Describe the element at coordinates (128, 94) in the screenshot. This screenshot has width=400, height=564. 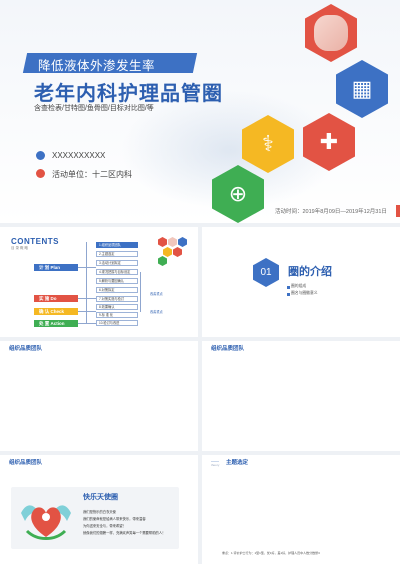
I see `cover-title: 老年内科护理品管圈` at that location.